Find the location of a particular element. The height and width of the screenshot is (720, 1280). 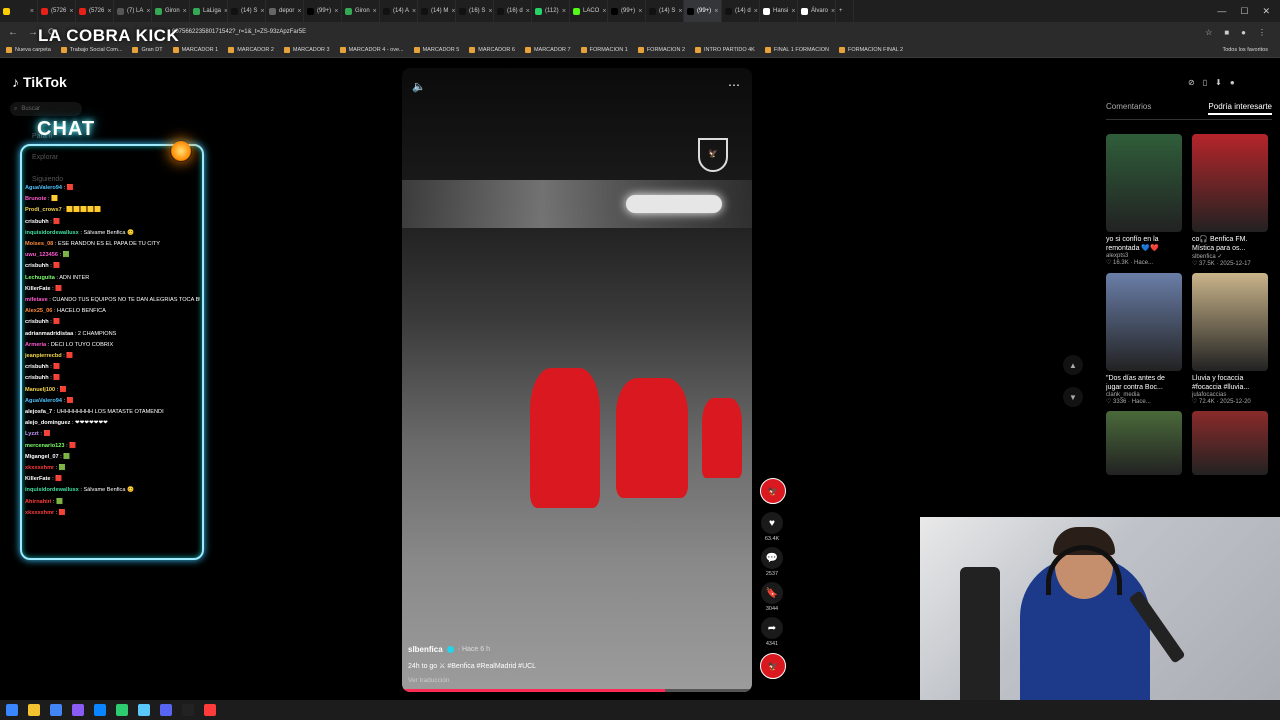

device-icon: ▯ is located at coordinates (1205, 82).